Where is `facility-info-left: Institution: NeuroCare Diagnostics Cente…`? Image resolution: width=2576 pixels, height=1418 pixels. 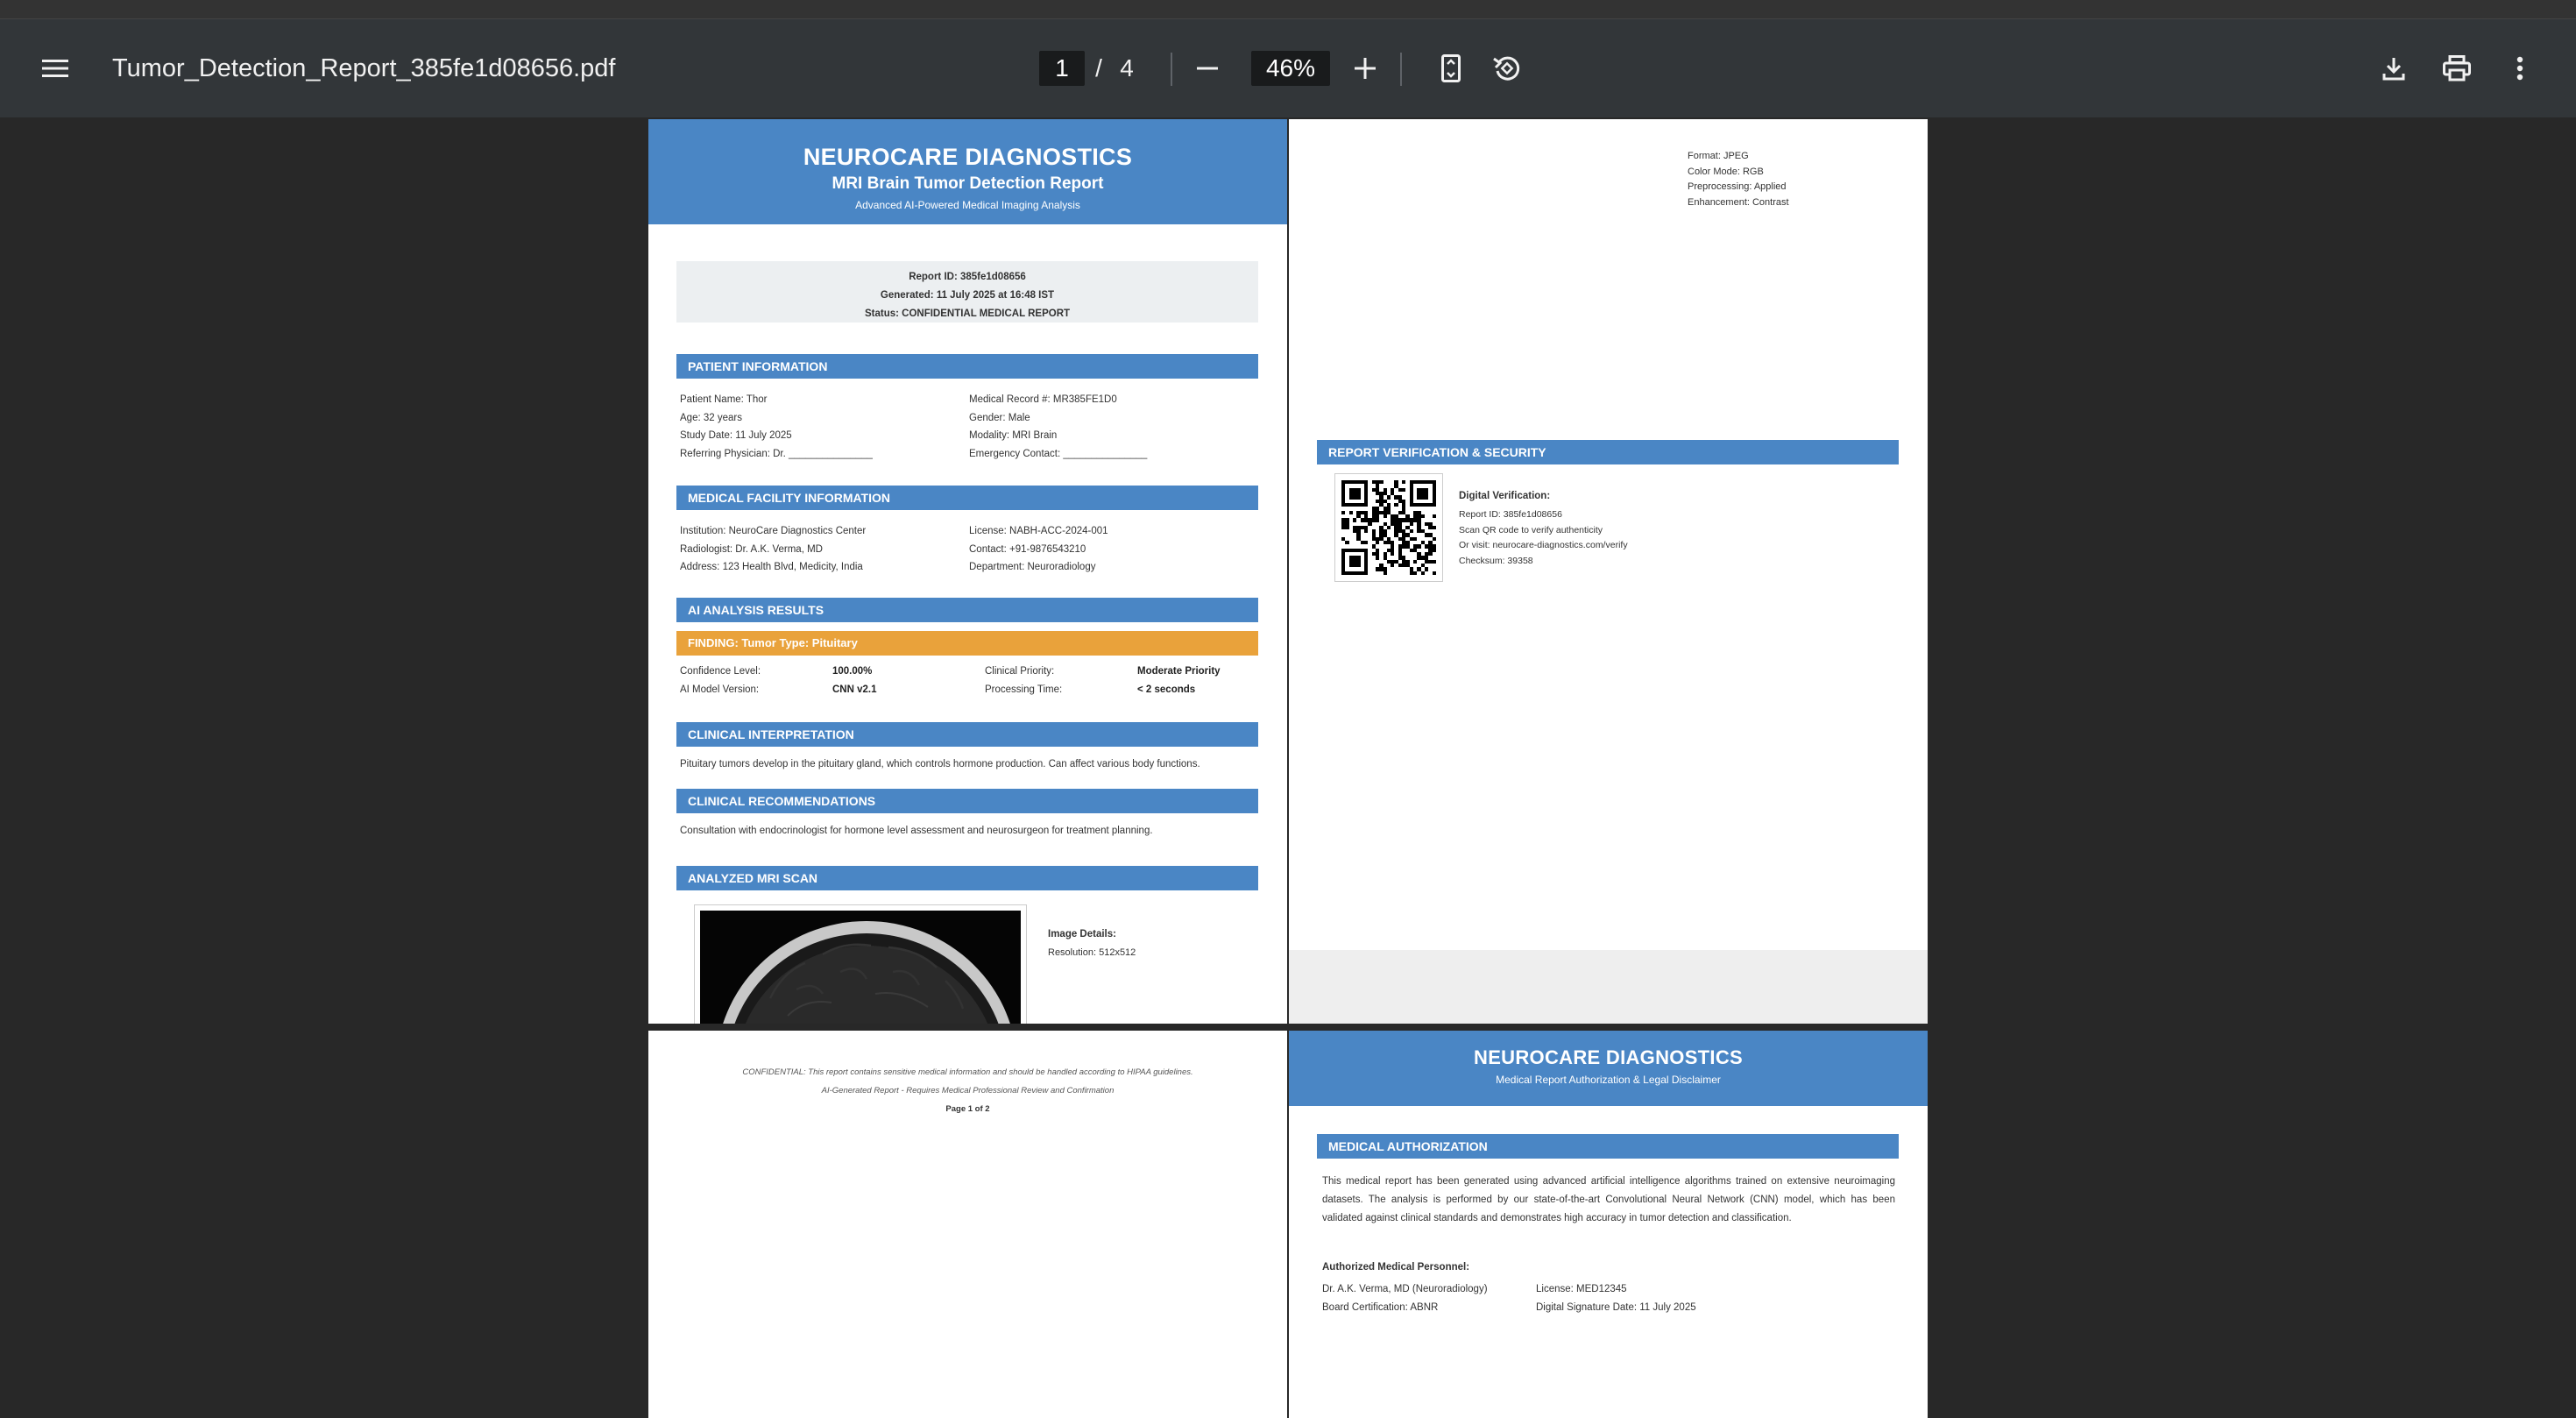
facility-info-left: Institution: NeuroCare Diagnostics Cente… is located at coordinates (773, 549).